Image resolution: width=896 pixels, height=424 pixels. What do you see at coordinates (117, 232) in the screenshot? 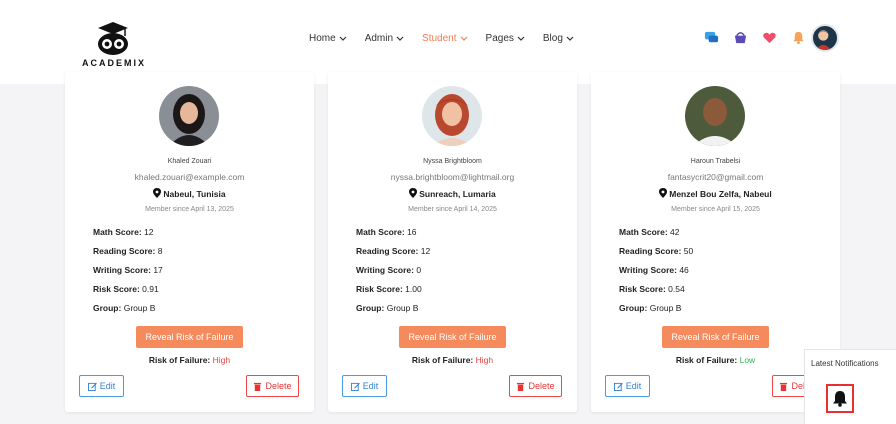
I see `math-label: Math Score:` at bounding box center [117, 232].